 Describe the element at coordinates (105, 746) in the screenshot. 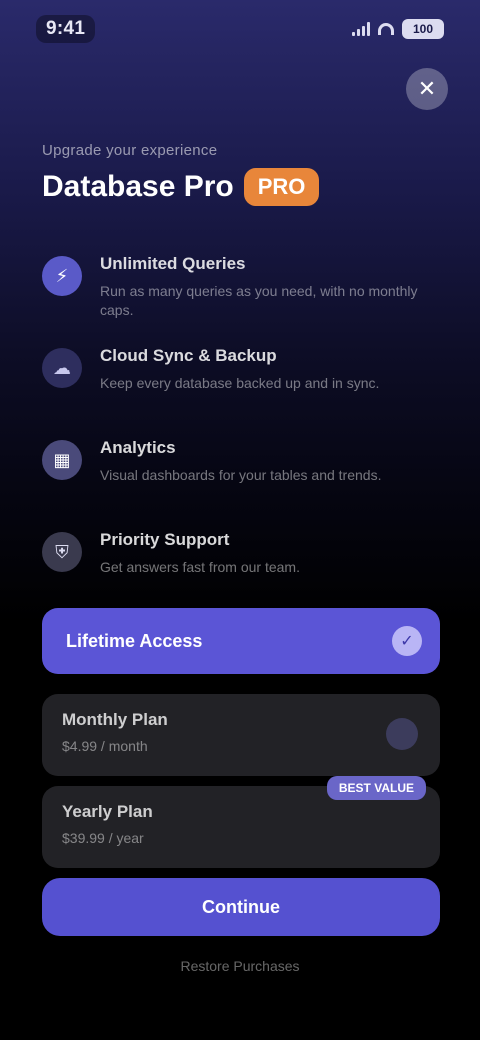

I see `plan-price: $4.99 / month` at that location.